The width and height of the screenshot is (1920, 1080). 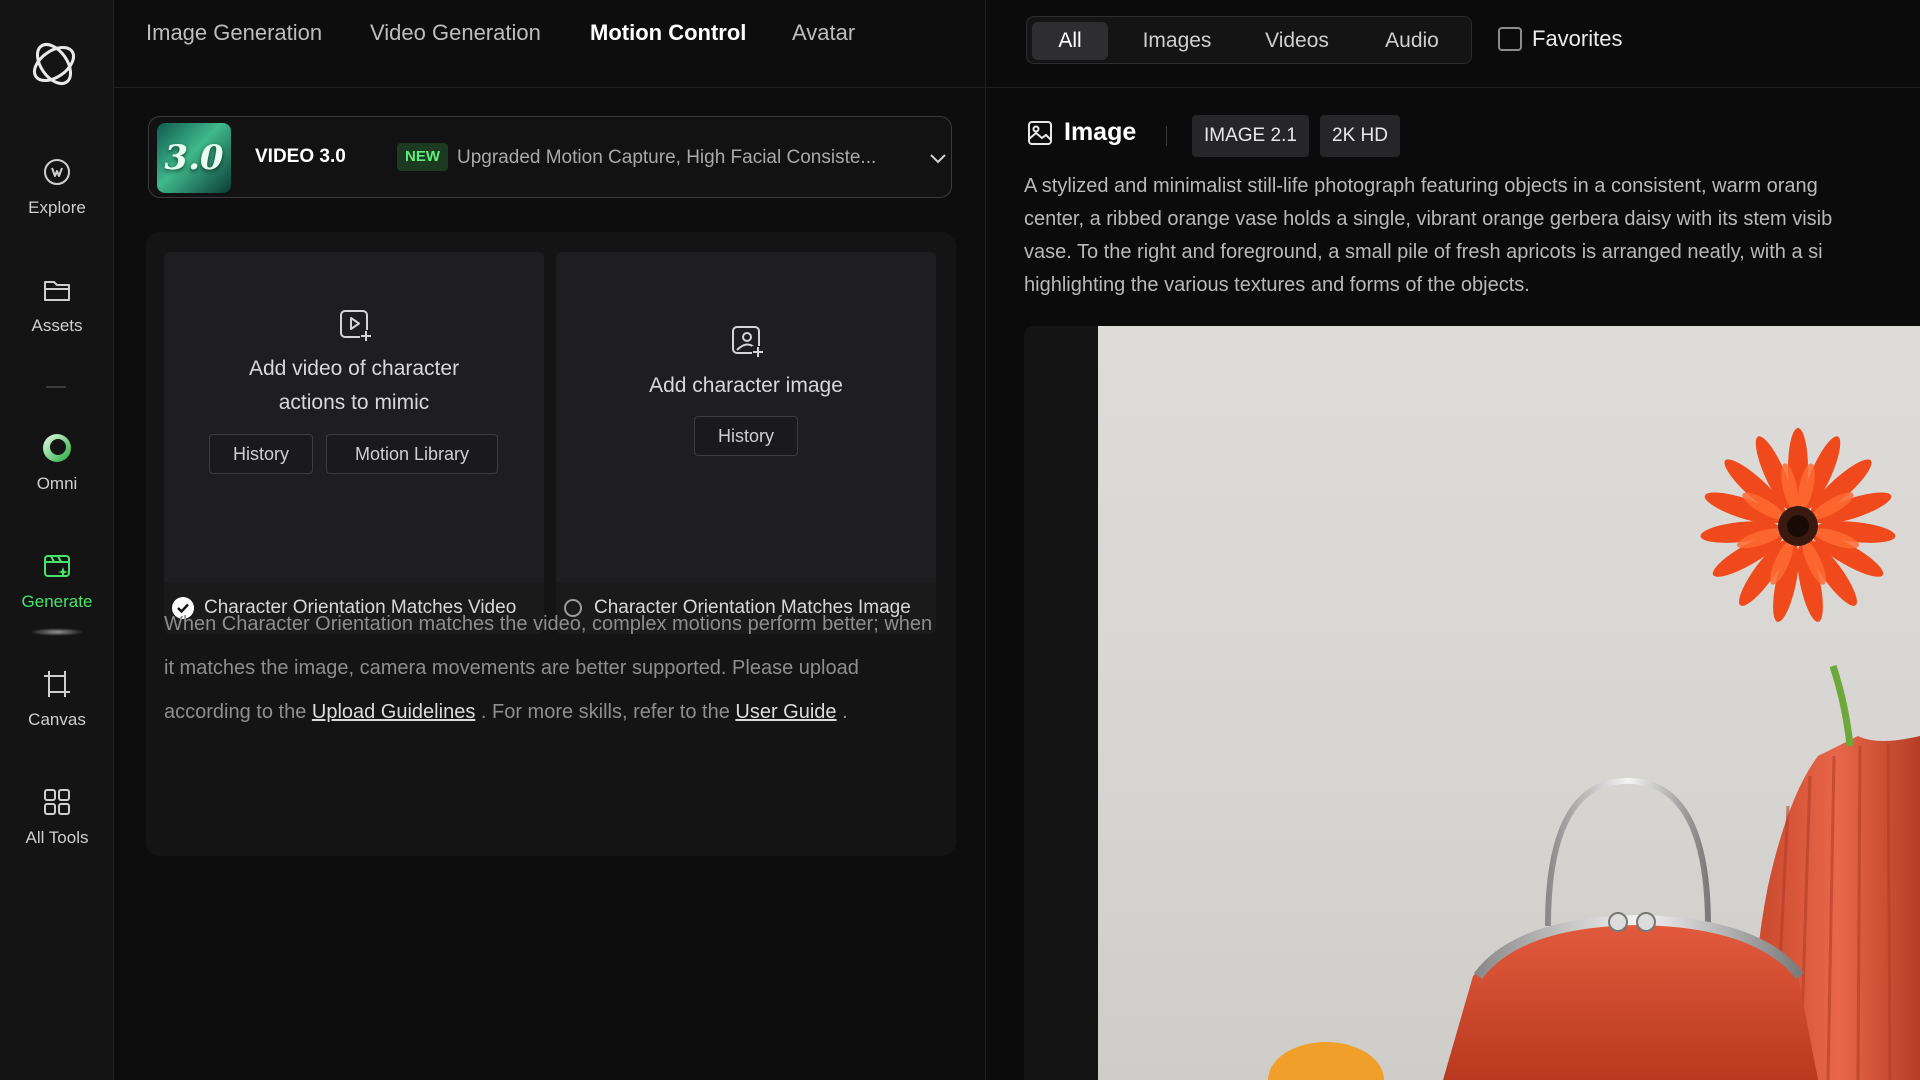 What do you see at coordinates (1360, 136) in the screenshot?
I see `resolution-tag: 2K HD` at bounding box center [1360, 136].